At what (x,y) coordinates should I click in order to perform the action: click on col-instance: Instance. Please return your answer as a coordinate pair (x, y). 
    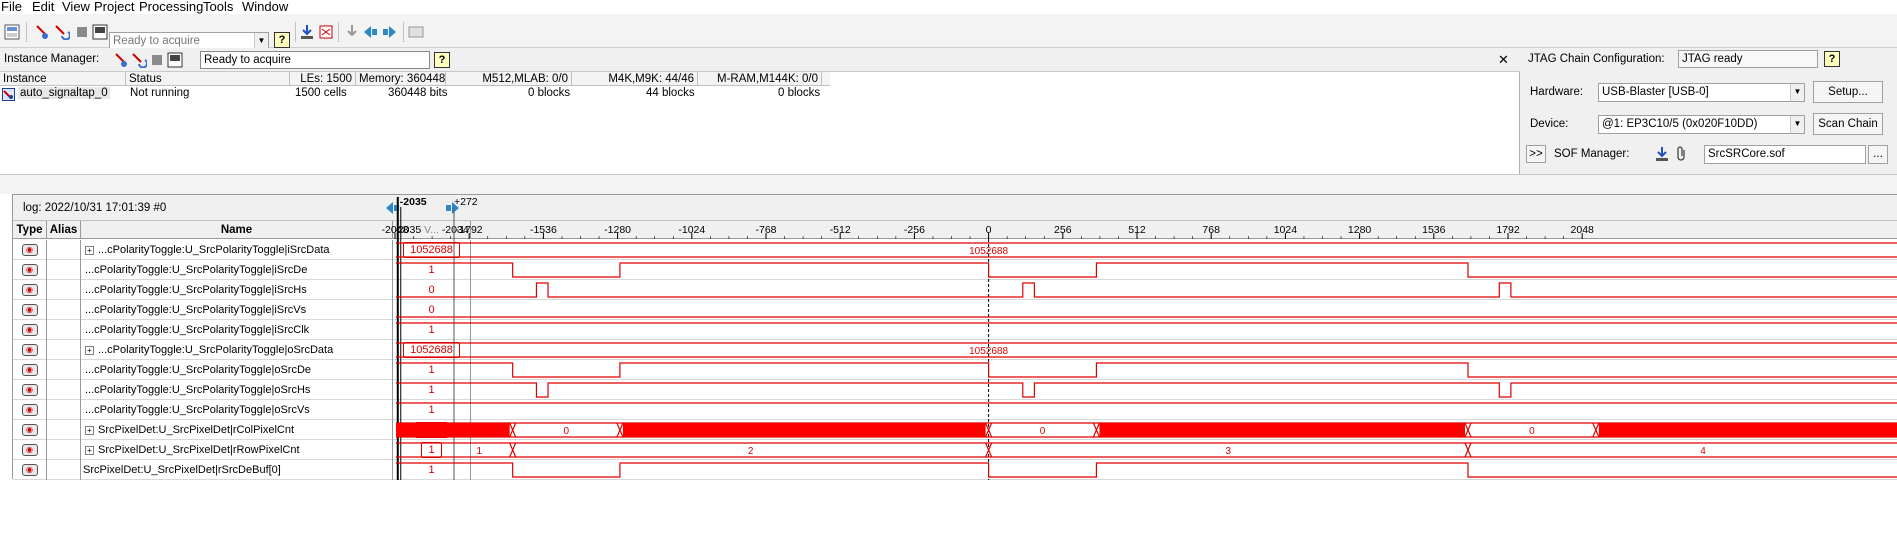
    Looking at the image, I should click on (63, 79).